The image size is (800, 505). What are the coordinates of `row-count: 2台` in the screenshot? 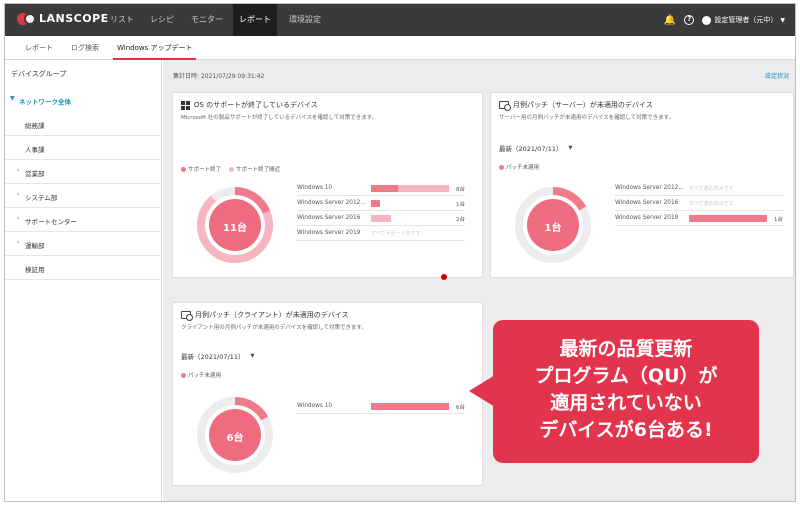 It's located at (460, 220).